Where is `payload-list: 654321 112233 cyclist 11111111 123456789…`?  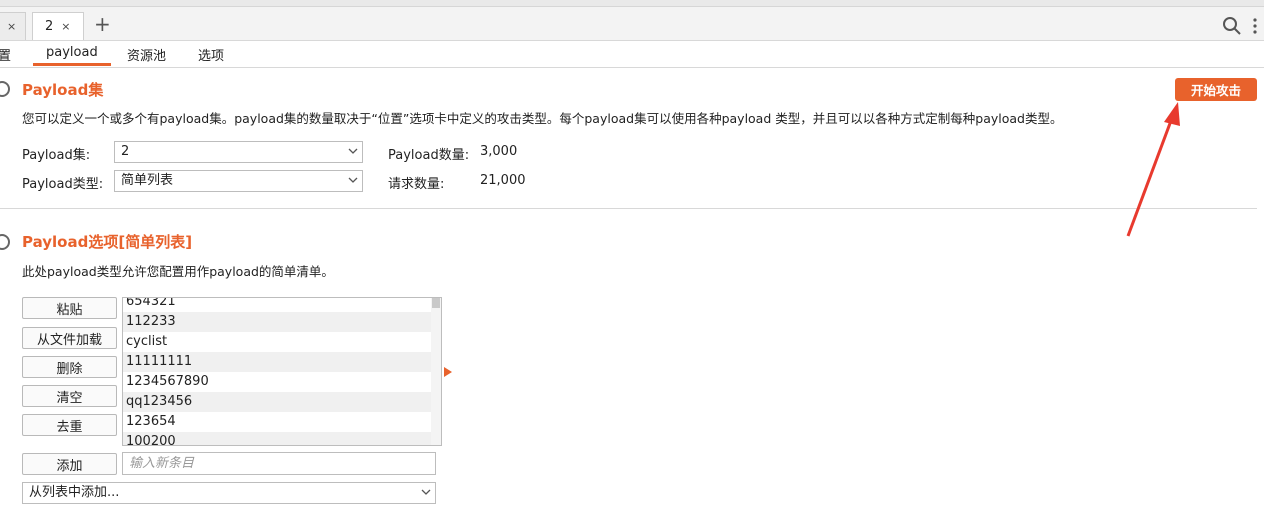 payload-list: 654321 112233 cyclist 11111111 123456789… is located at coordinates (282, 371).